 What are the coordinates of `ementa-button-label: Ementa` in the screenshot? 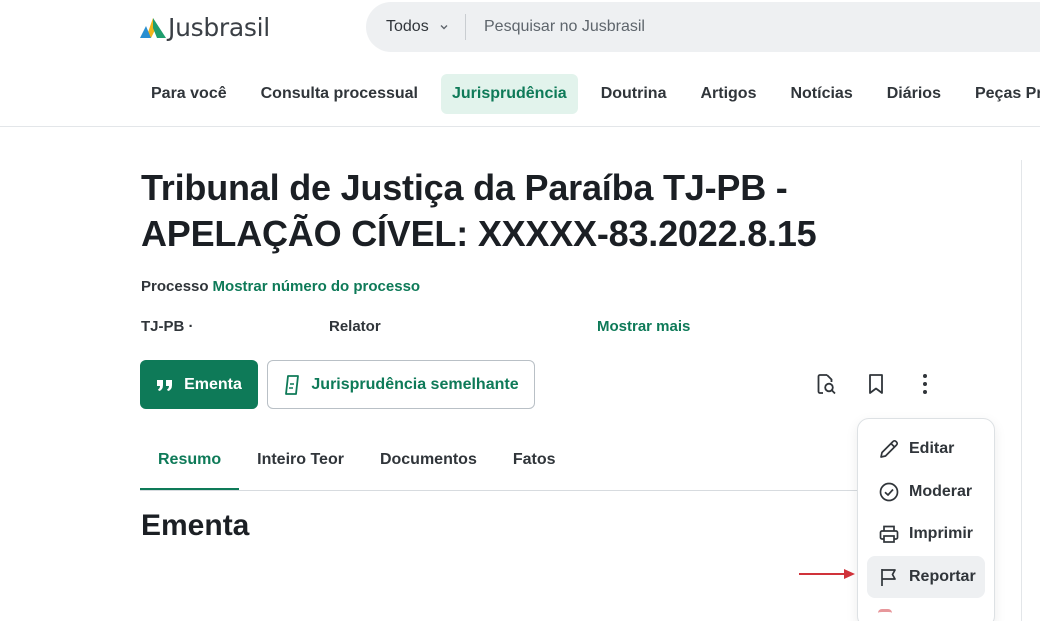 It's located at (213, 384).